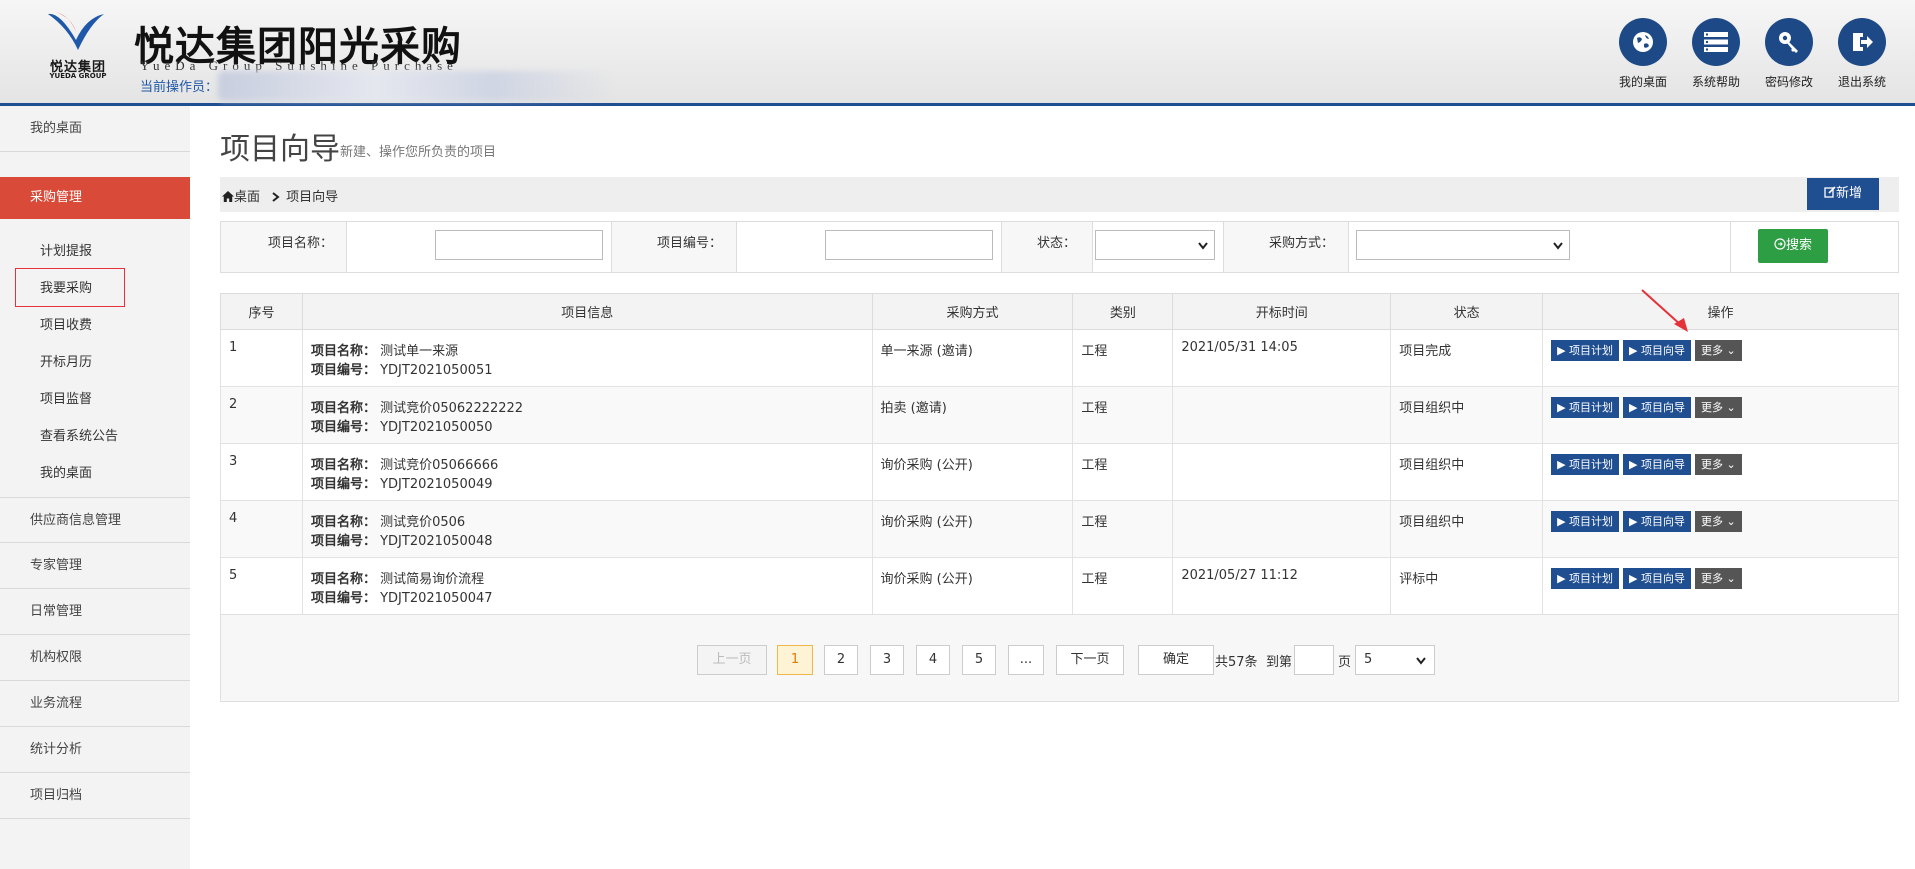 The height and width of the screenshot is (869, 1915). What do you see at coordinates (1788, 42) in the screenshot?
I see `key-icon` at bounding box center [1788, 42].